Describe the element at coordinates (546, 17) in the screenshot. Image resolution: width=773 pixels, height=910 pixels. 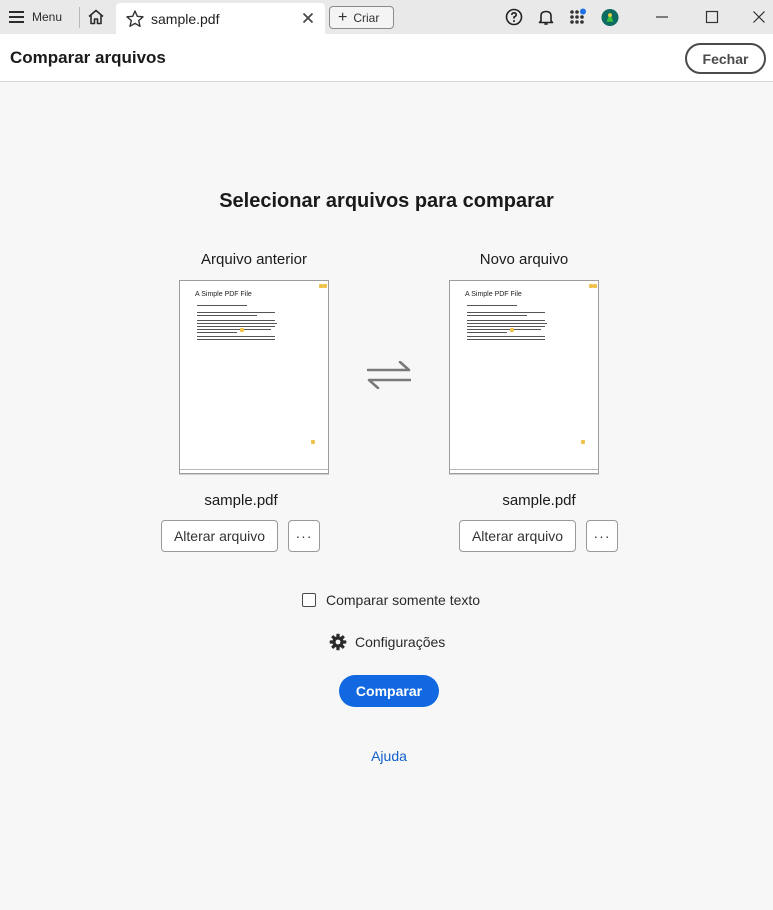
I see `bell-icon` at that location.